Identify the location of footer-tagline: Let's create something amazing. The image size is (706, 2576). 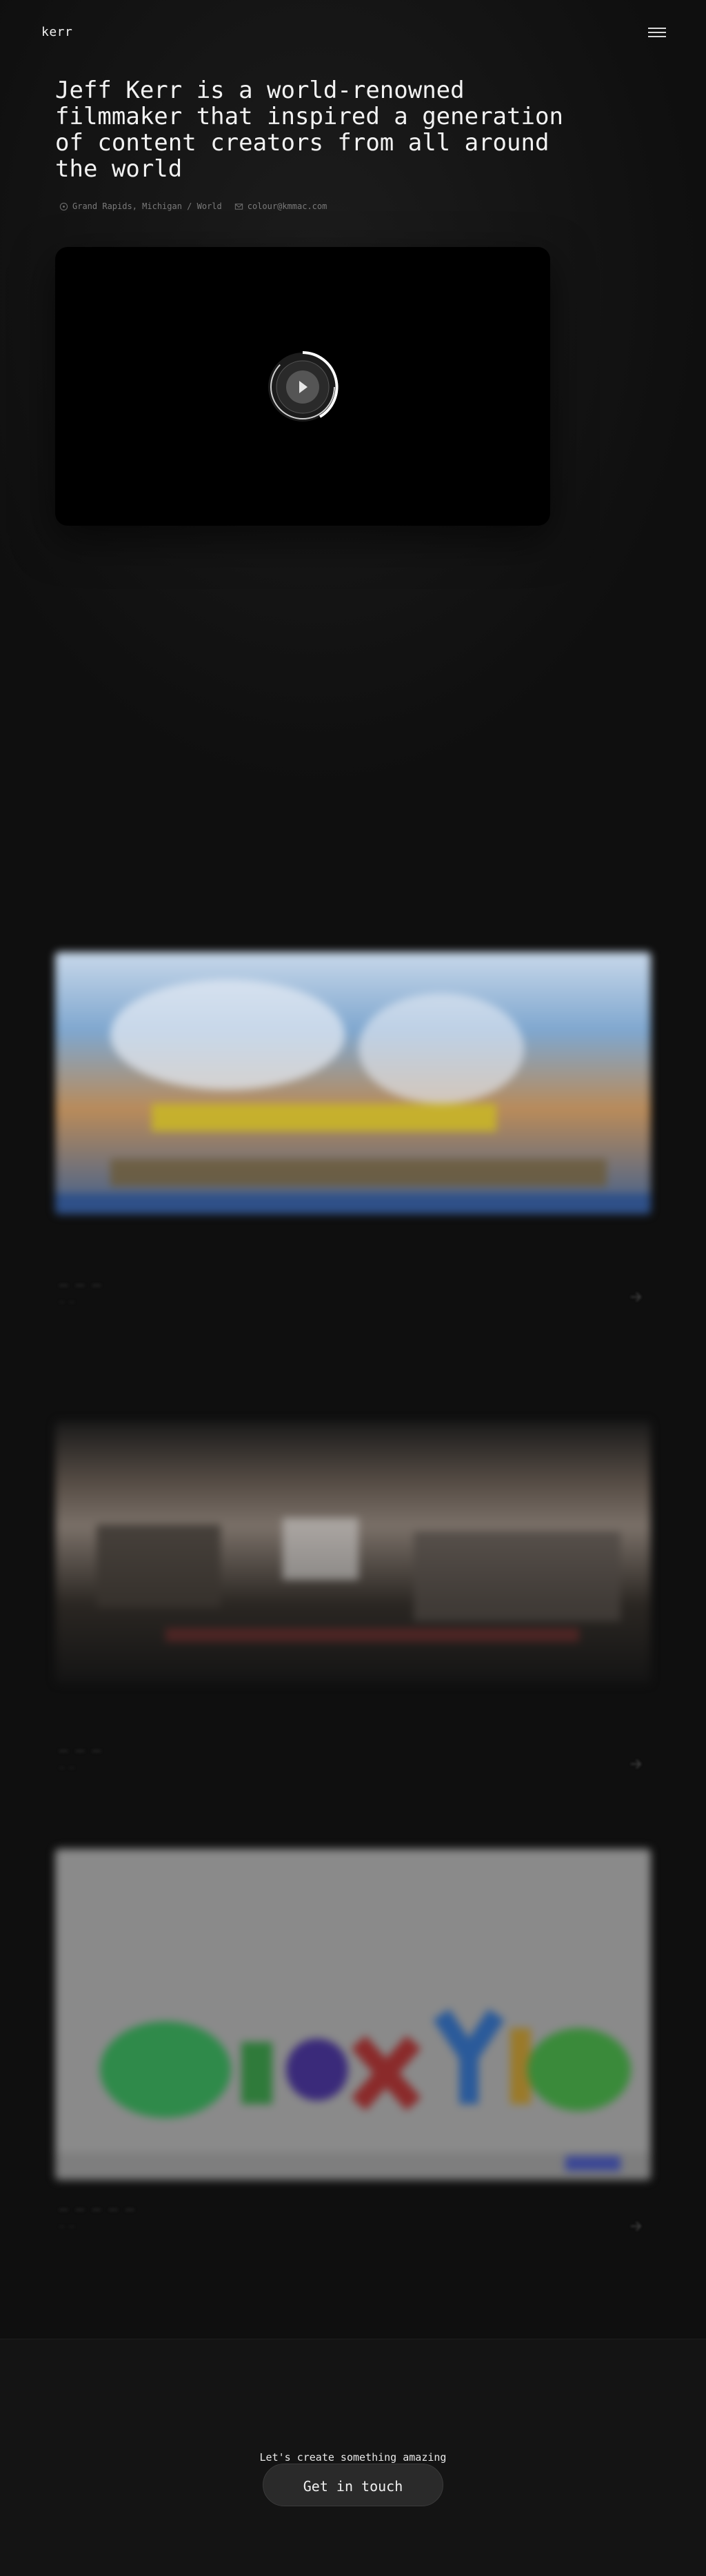
(353, 2457).